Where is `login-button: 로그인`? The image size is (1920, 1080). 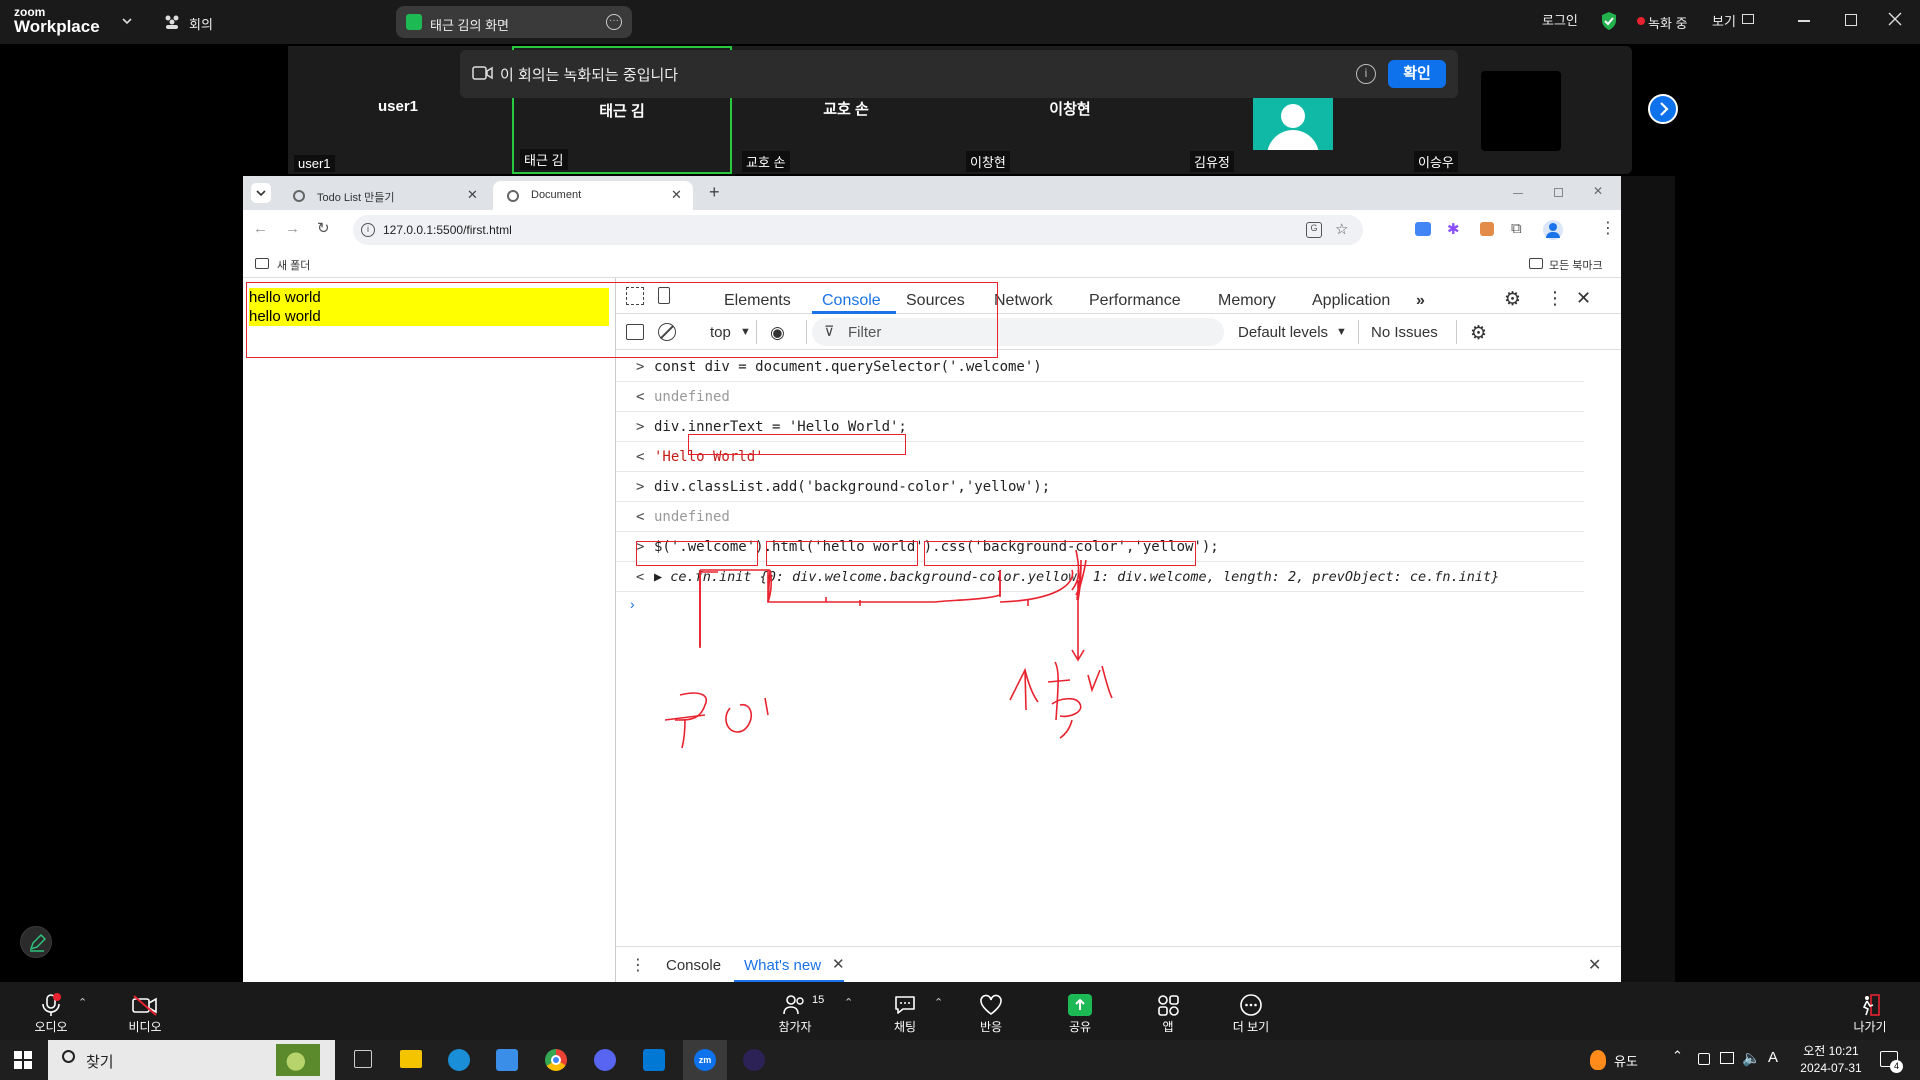 login-button: 로그인 is located at coordinates (1560, 19).